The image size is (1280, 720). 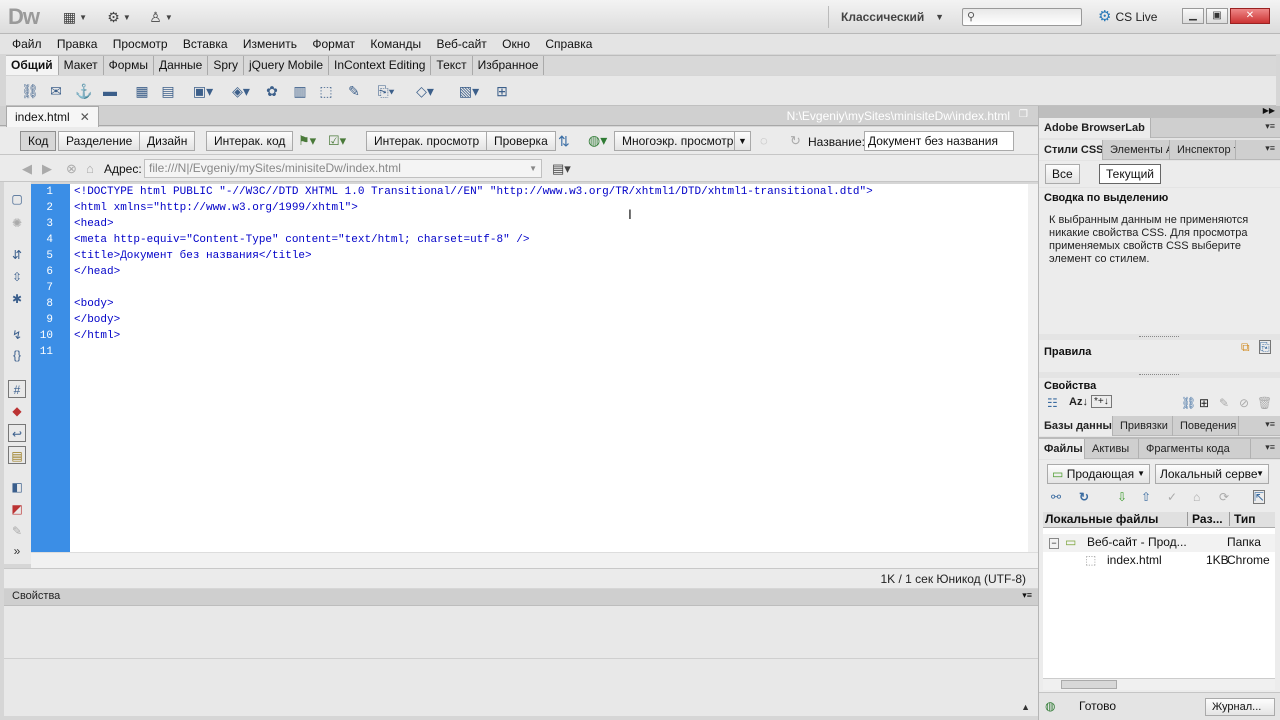 What do you see at coordinates (1113, 449) in the screenshot?
I see `tab-assets: Активы` at bounding box center [1113, 449].